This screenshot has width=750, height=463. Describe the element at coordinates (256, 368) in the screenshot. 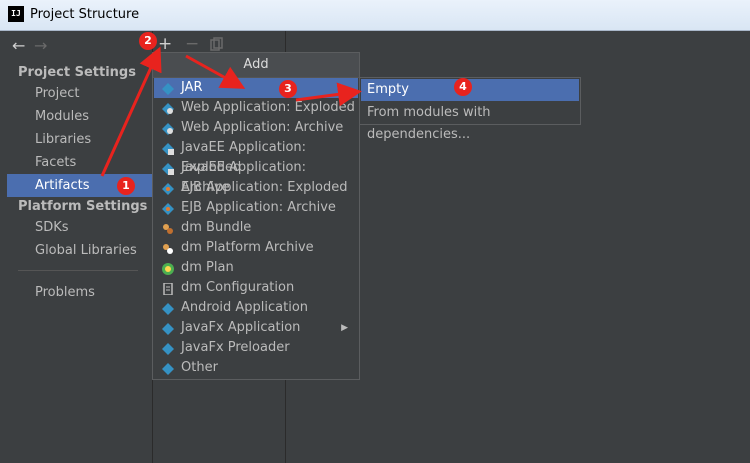

I see `menu-item-other: Other` at that location.